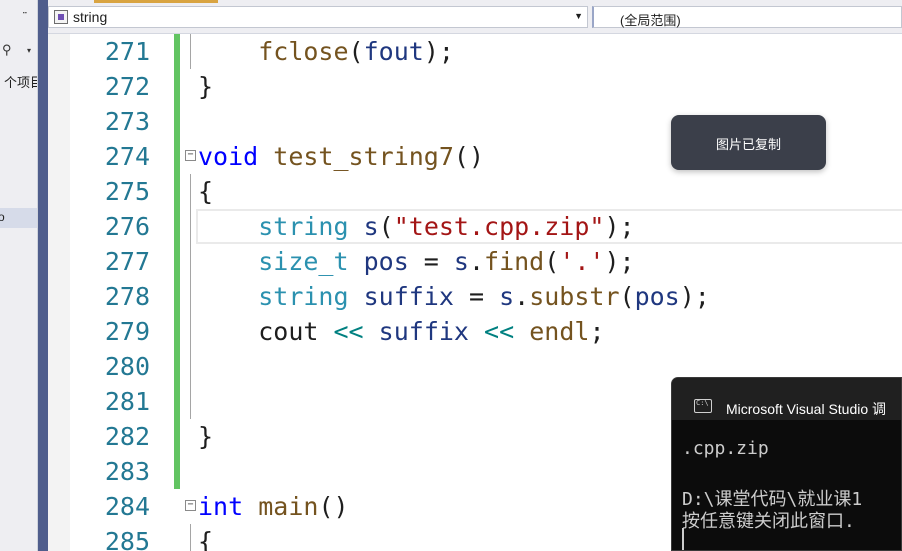 This screenshot has height=551, width=902. I want to click on line-number: 282, so click(127, 436).